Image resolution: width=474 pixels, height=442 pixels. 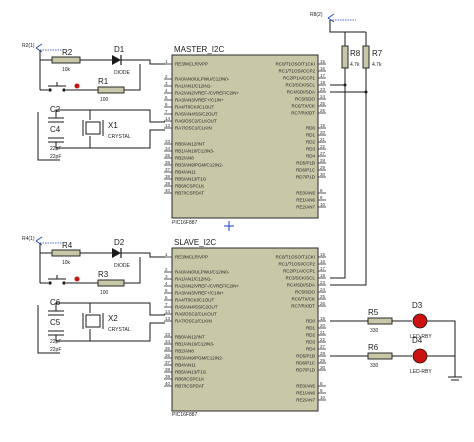 What do you see at coordinates (66, 60) in the screenshot?
I see `resistor-r2: R2 10k` at bounding box center [66, 60].